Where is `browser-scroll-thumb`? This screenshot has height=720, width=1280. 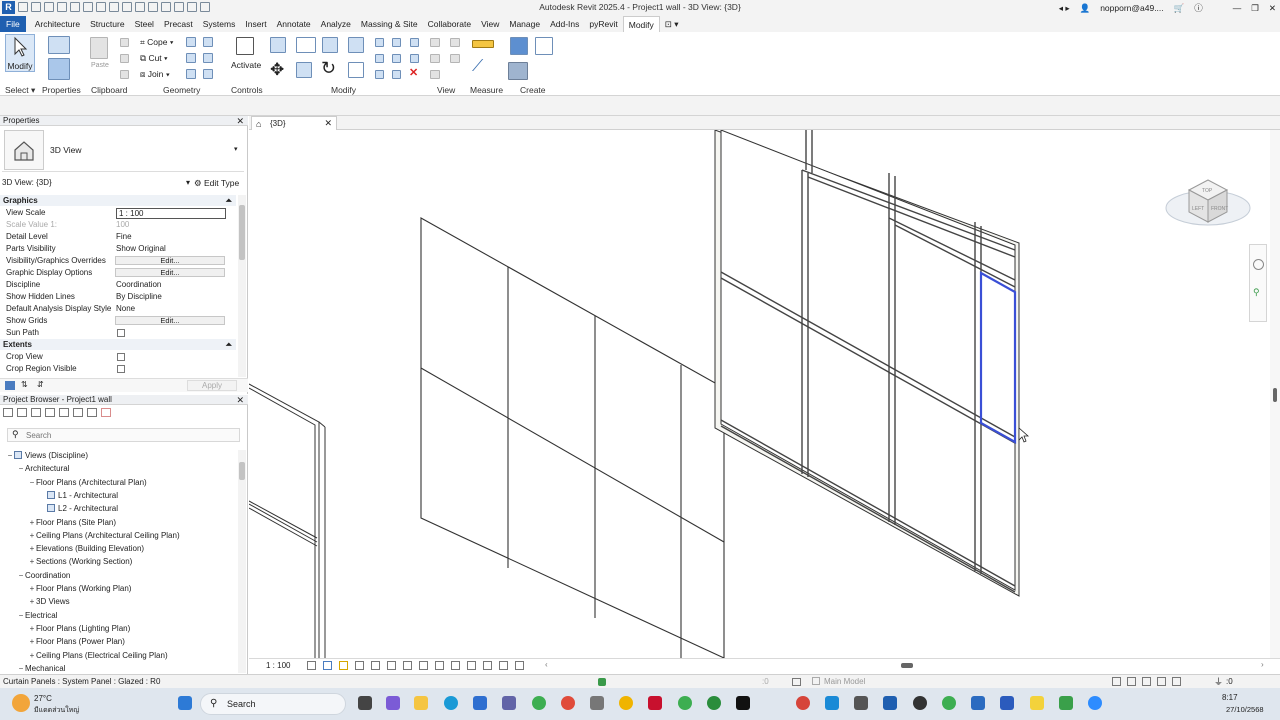
browser-scroll-thumb is located at coordinates (242, 471).